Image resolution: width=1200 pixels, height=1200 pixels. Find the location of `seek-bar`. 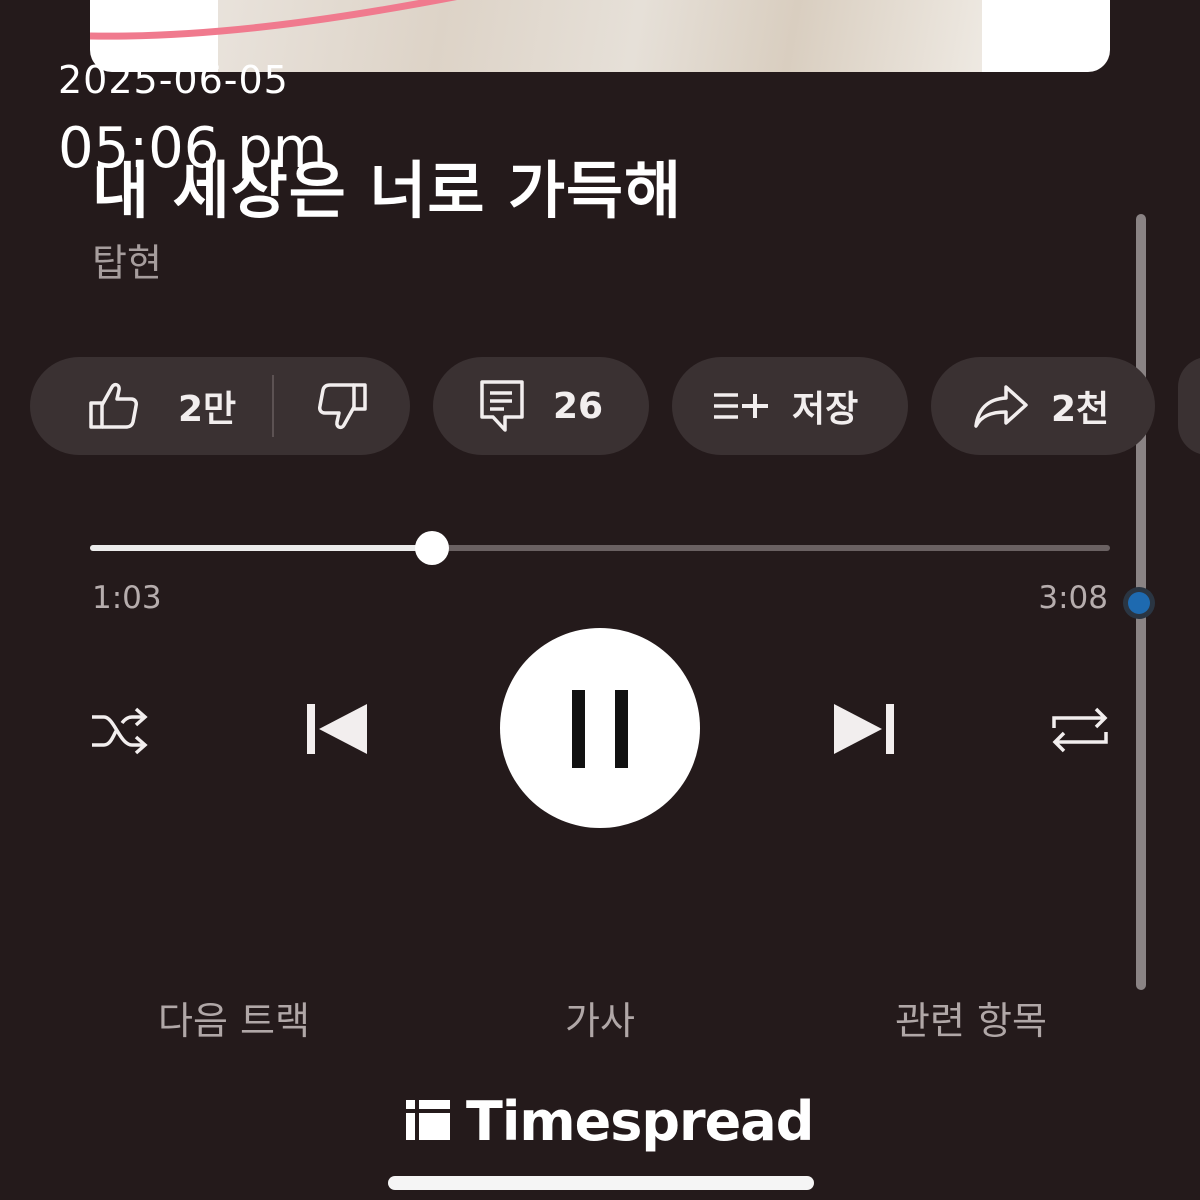

seek-bar is located at coordinates (600, 548).